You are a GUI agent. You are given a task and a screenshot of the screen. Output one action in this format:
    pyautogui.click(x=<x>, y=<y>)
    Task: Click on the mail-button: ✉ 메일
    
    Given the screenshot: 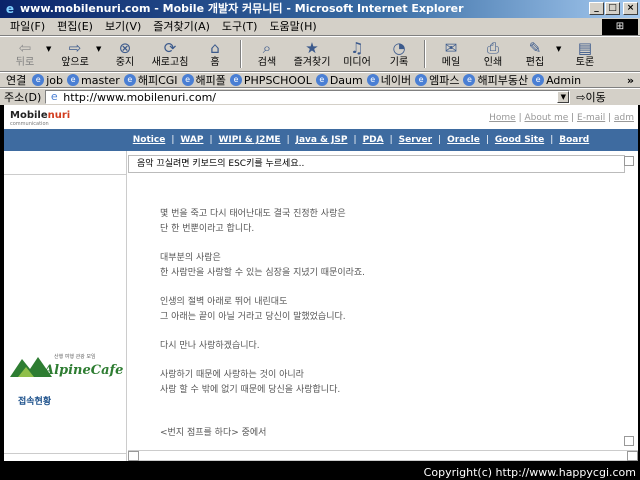 What is the action you would take?
    pyautogui.click(x=451, y=54)
    